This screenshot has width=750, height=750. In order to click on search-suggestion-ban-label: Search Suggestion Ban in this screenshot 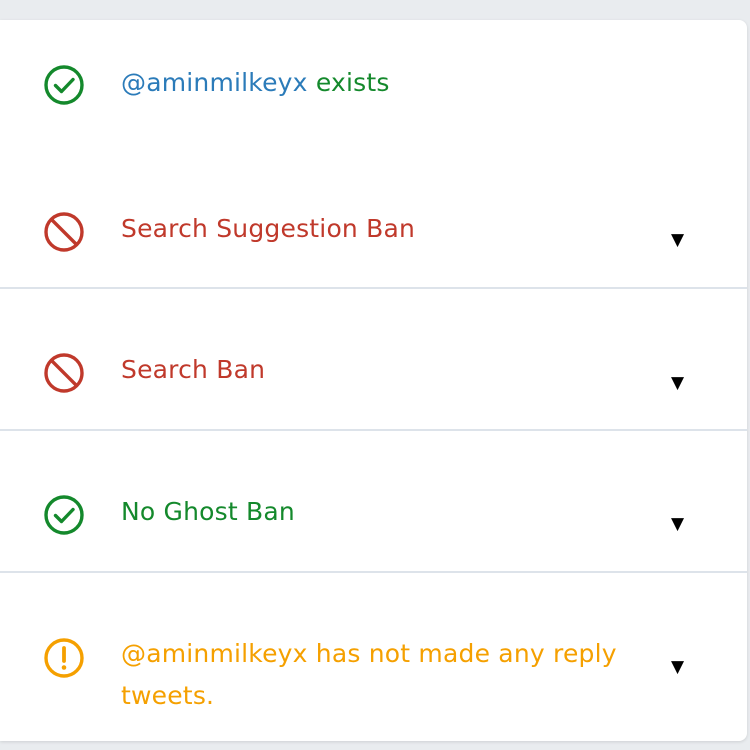, I will do `click(268, 228)`.